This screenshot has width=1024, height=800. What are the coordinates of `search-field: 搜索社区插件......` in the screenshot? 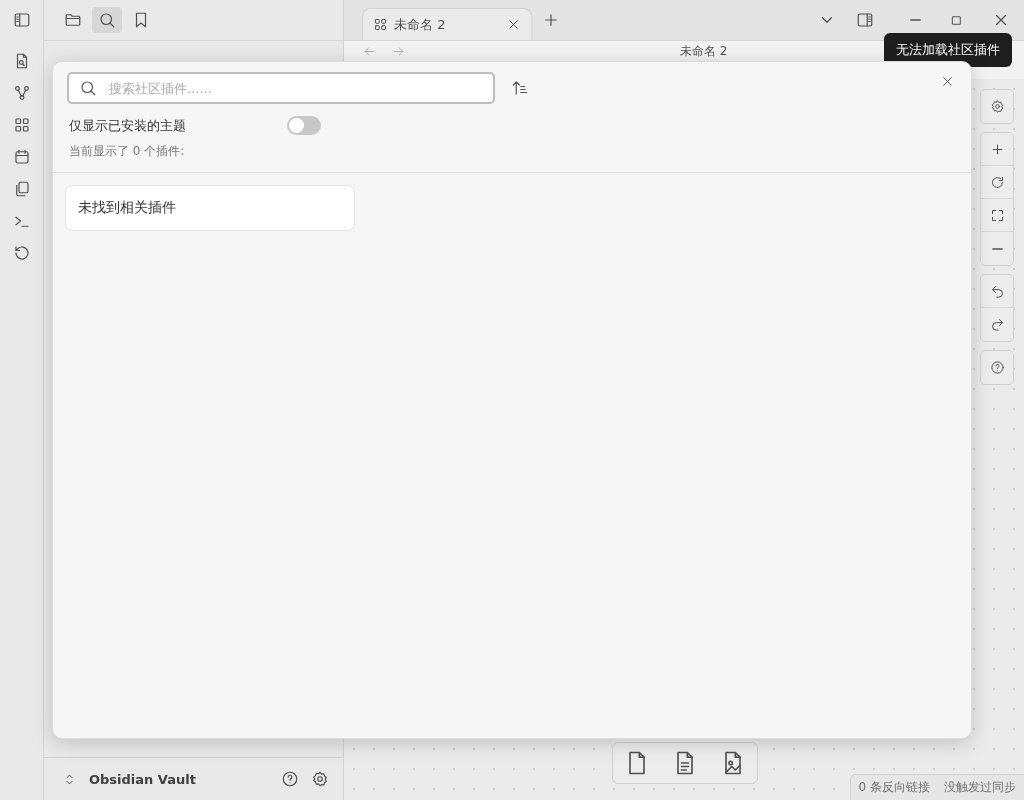 It's located at (281, 88).